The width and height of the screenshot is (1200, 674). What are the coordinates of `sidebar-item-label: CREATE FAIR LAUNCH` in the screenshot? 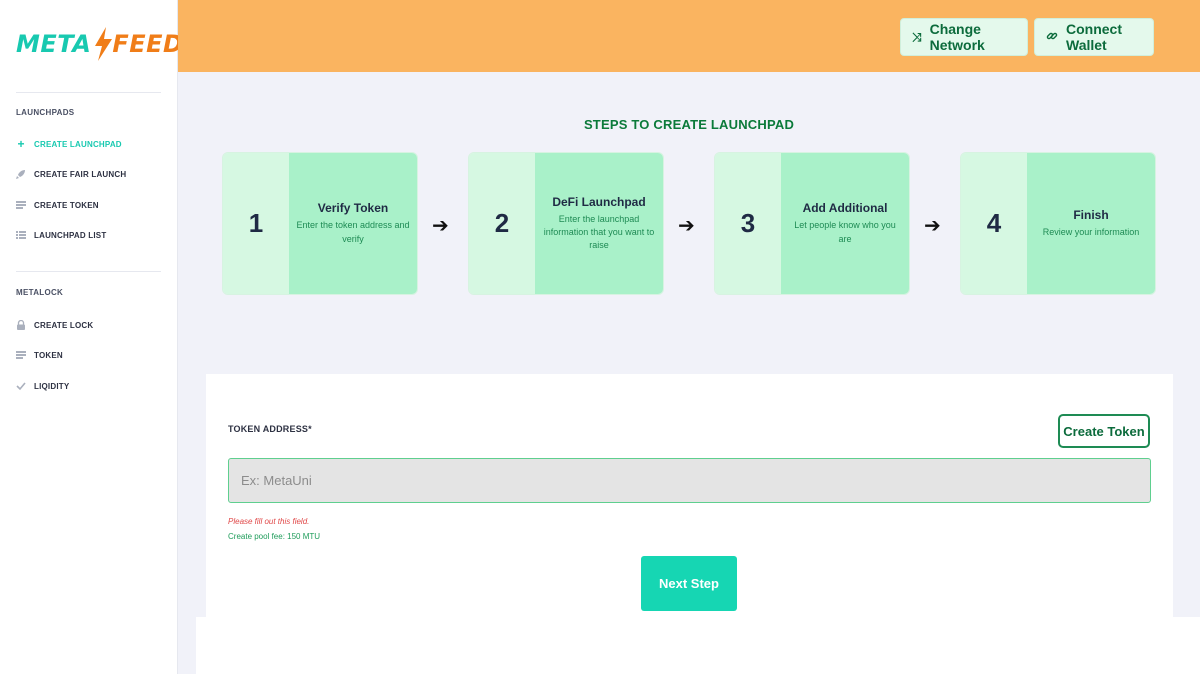 It's located at (80, 174).